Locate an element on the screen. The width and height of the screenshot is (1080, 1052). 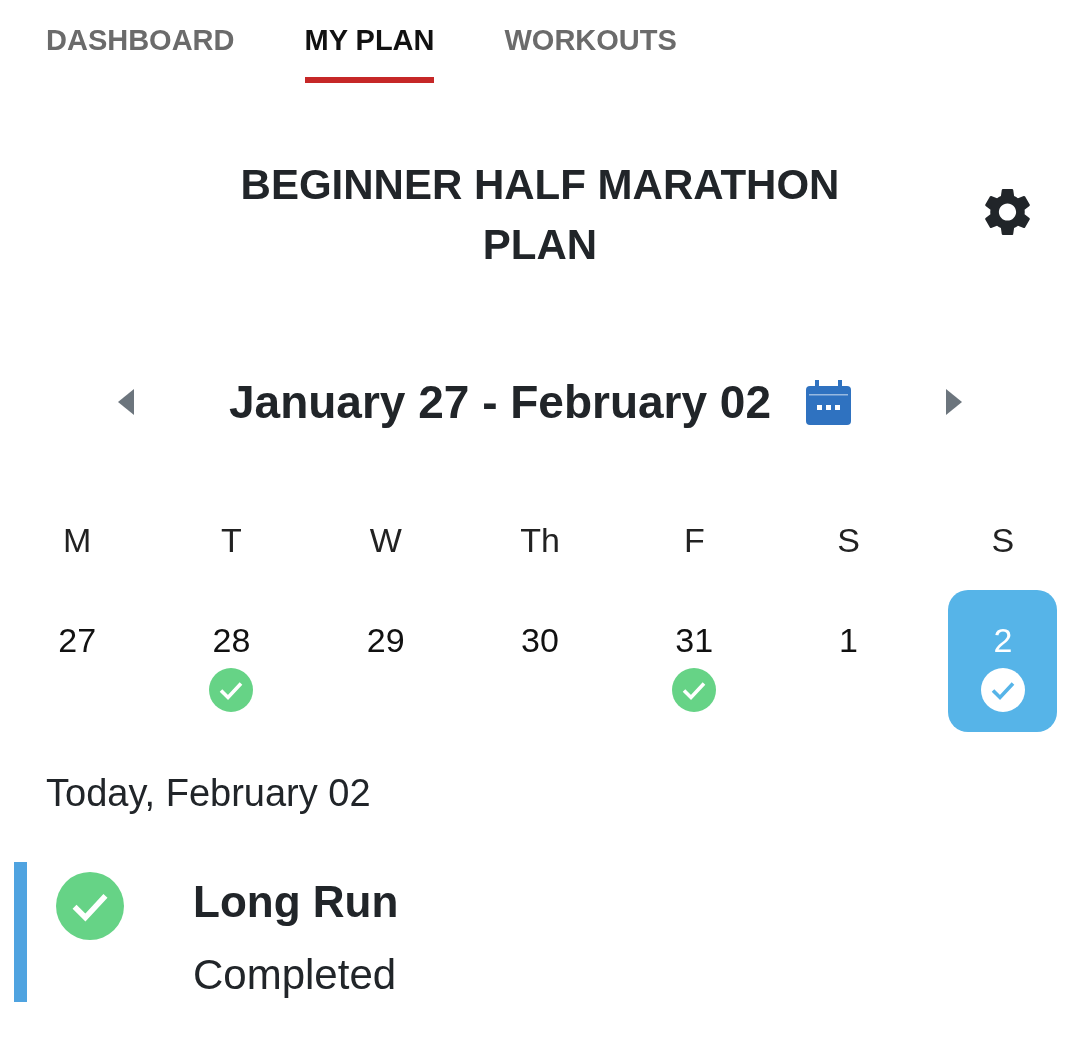
day-cell: 30 is located at coordinates (540, 661).